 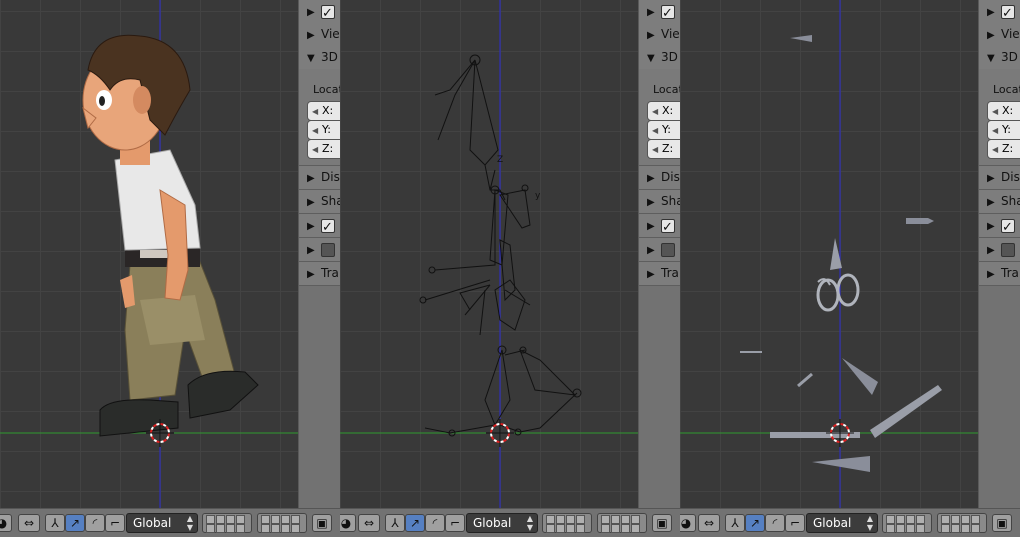 What do you see at coordinates (670, 34) in the screenshot?
I see `panel-row-label: Vie` at bounding box center [670, 34].